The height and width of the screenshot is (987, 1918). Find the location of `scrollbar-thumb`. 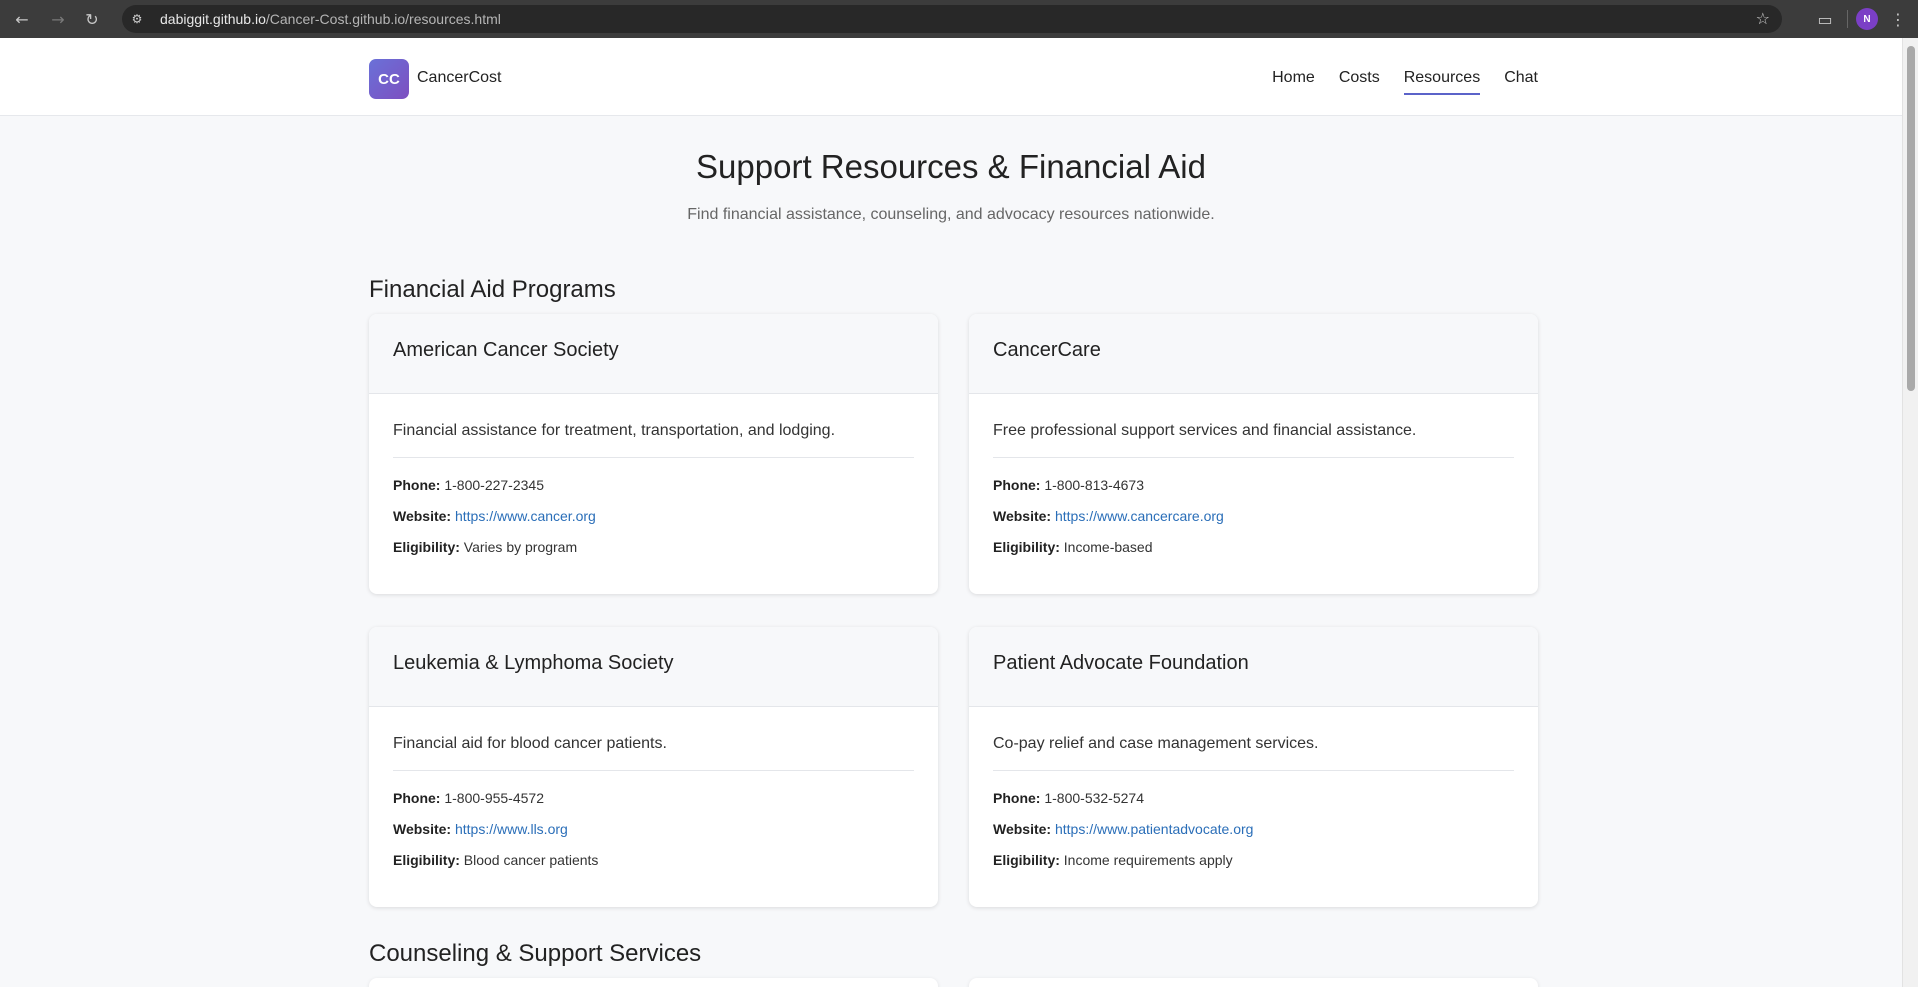

scrollbar-thumb is located at coordinates (1911, 218).